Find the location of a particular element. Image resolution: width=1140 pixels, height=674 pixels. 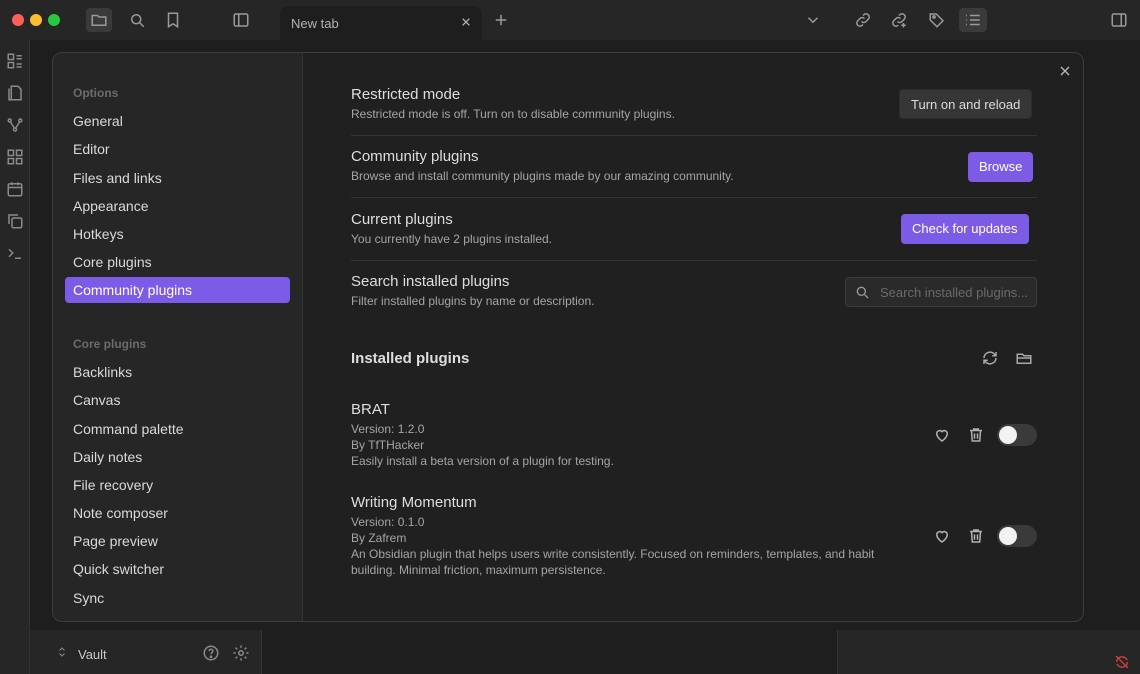

close-window-button is located at coordinates (18, 20).